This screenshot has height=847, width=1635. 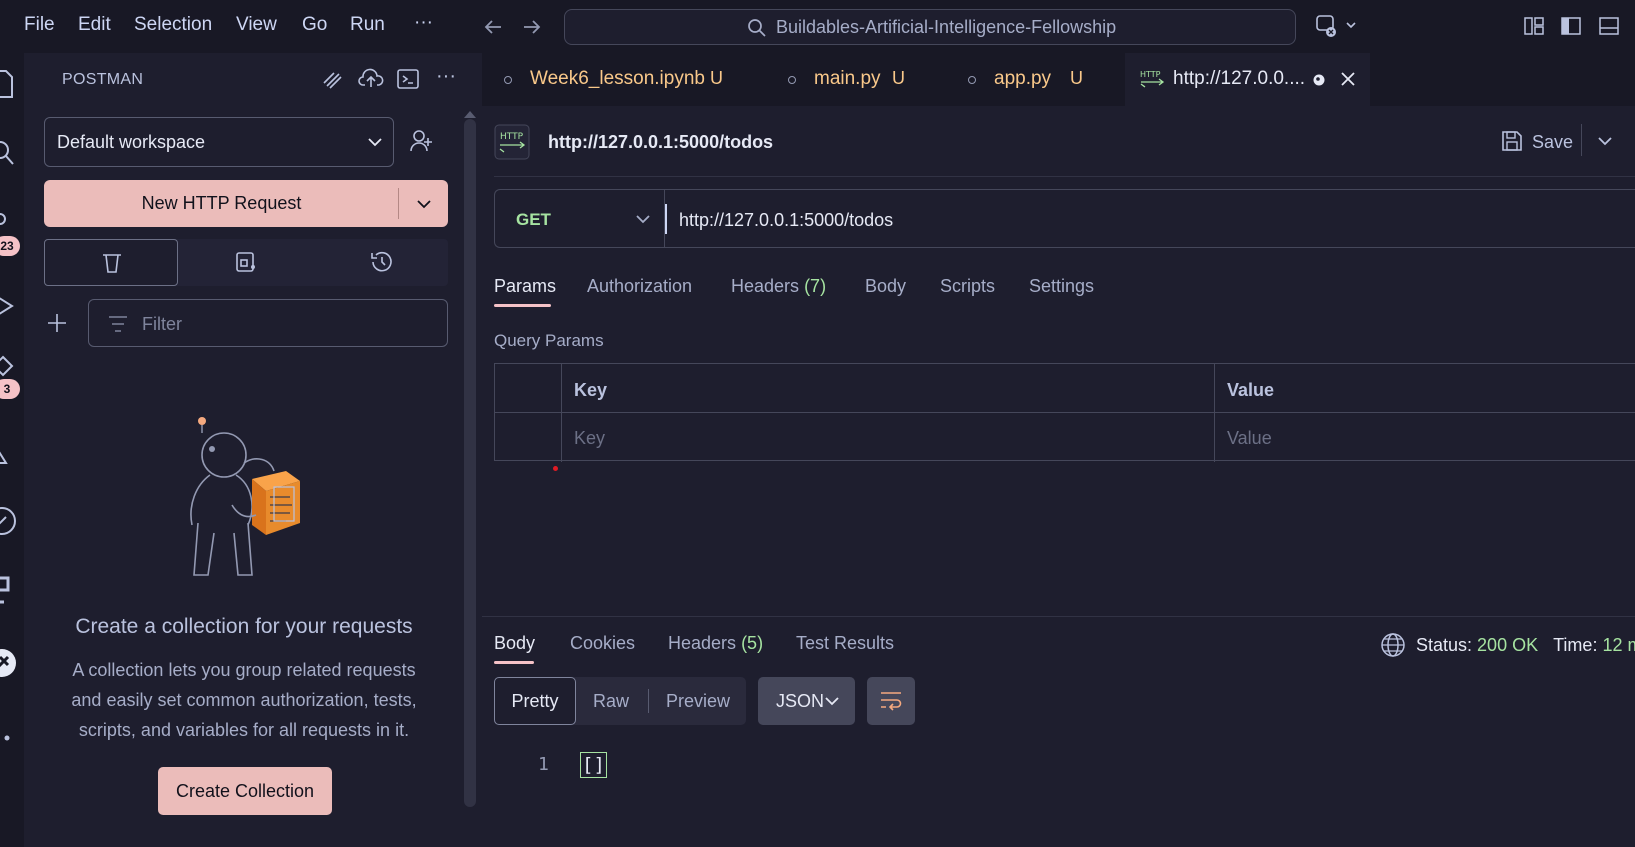 What do you see at coordinates (1249, 438) in the screenshot?
I see `value-input: Value` at bounding box center [1249, 438].